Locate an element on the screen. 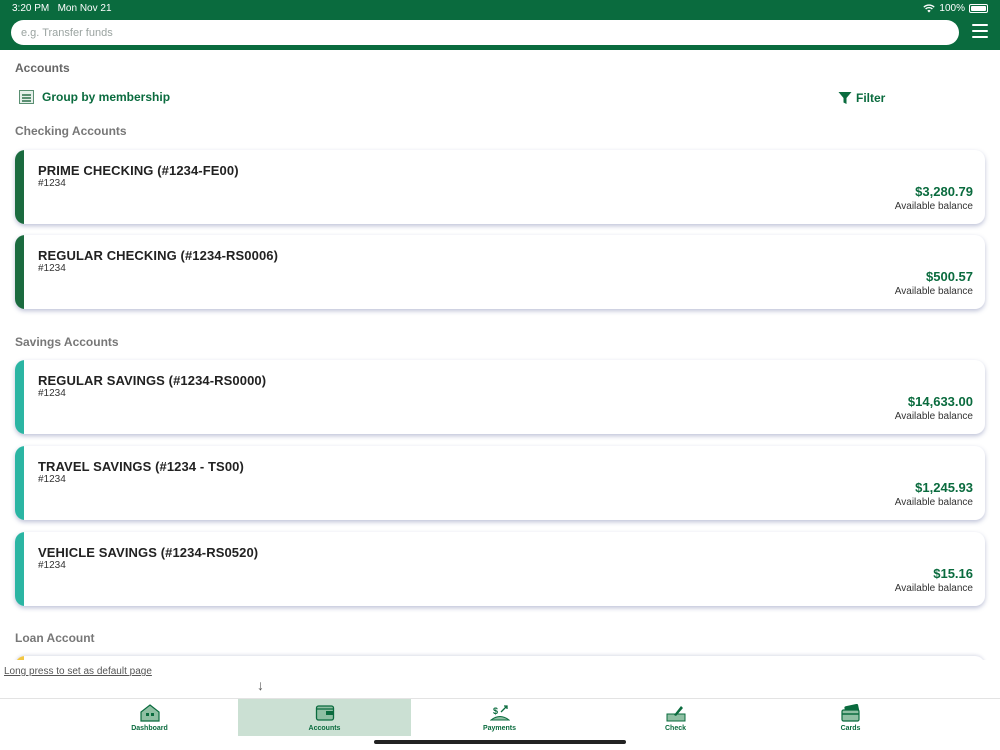  tab-check: Check is located at coordinates (675, 717).